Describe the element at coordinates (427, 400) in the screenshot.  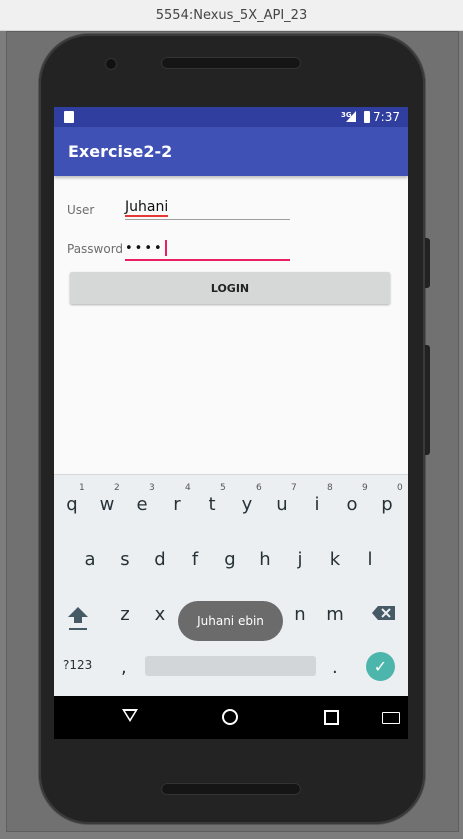
I see `power-button` at that location.